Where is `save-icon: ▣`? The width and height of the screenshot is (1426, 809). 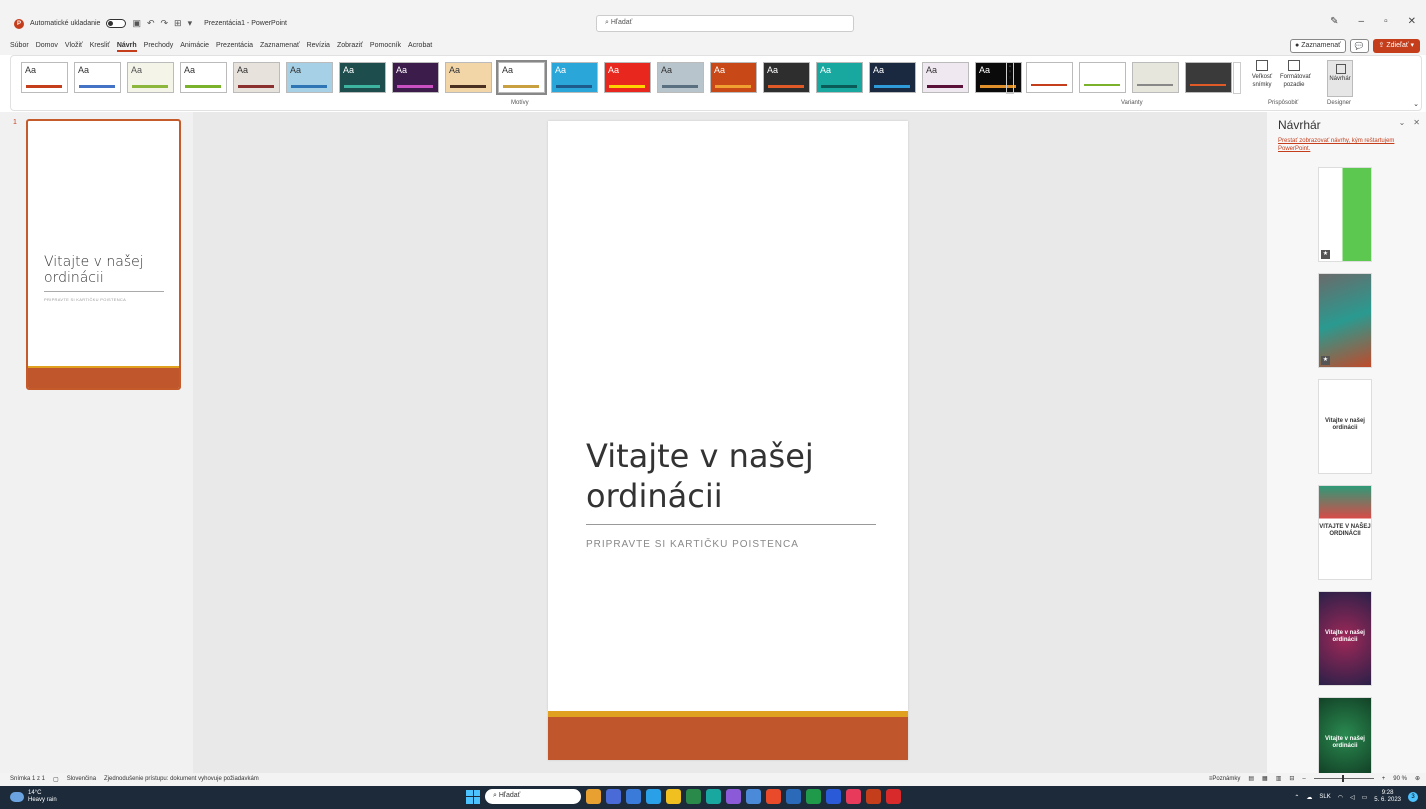
save-icon: ▣ is located at coordinates (136, 23).